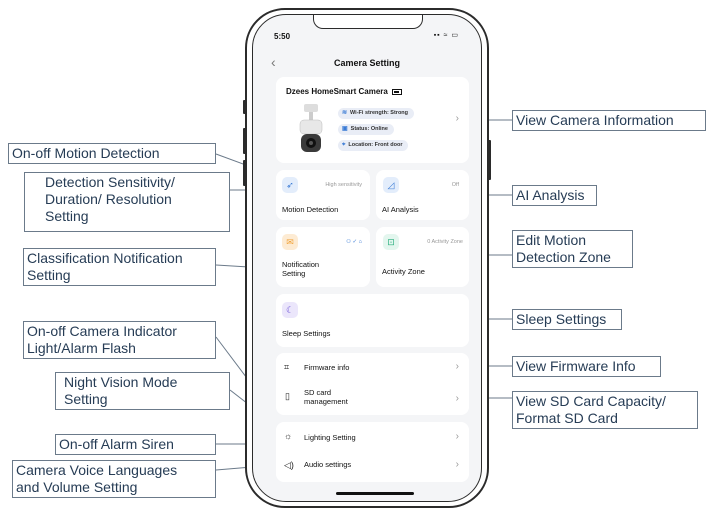 The image size is (711, 514). Describe the element at coordinates (119, 267) in the screenshot. I see `callout-classification: Classification Notification Setting` at that location.